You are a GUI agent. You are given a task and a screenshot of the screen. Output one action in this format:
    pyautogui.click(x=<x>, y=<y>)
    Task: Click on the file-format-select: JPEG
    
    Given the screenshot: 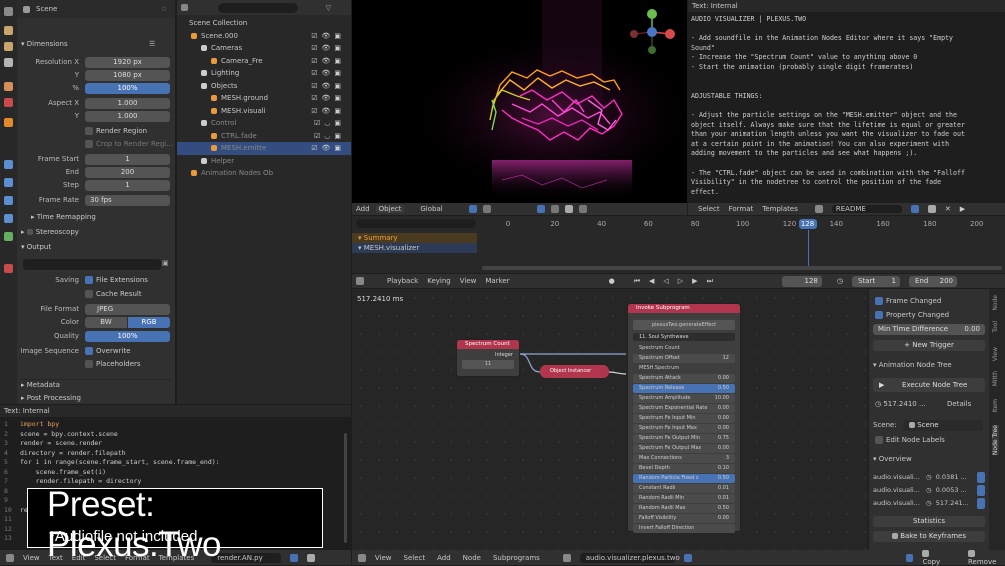 What is the action you would take?
    pyautogui.click(x=127, y=309)
    